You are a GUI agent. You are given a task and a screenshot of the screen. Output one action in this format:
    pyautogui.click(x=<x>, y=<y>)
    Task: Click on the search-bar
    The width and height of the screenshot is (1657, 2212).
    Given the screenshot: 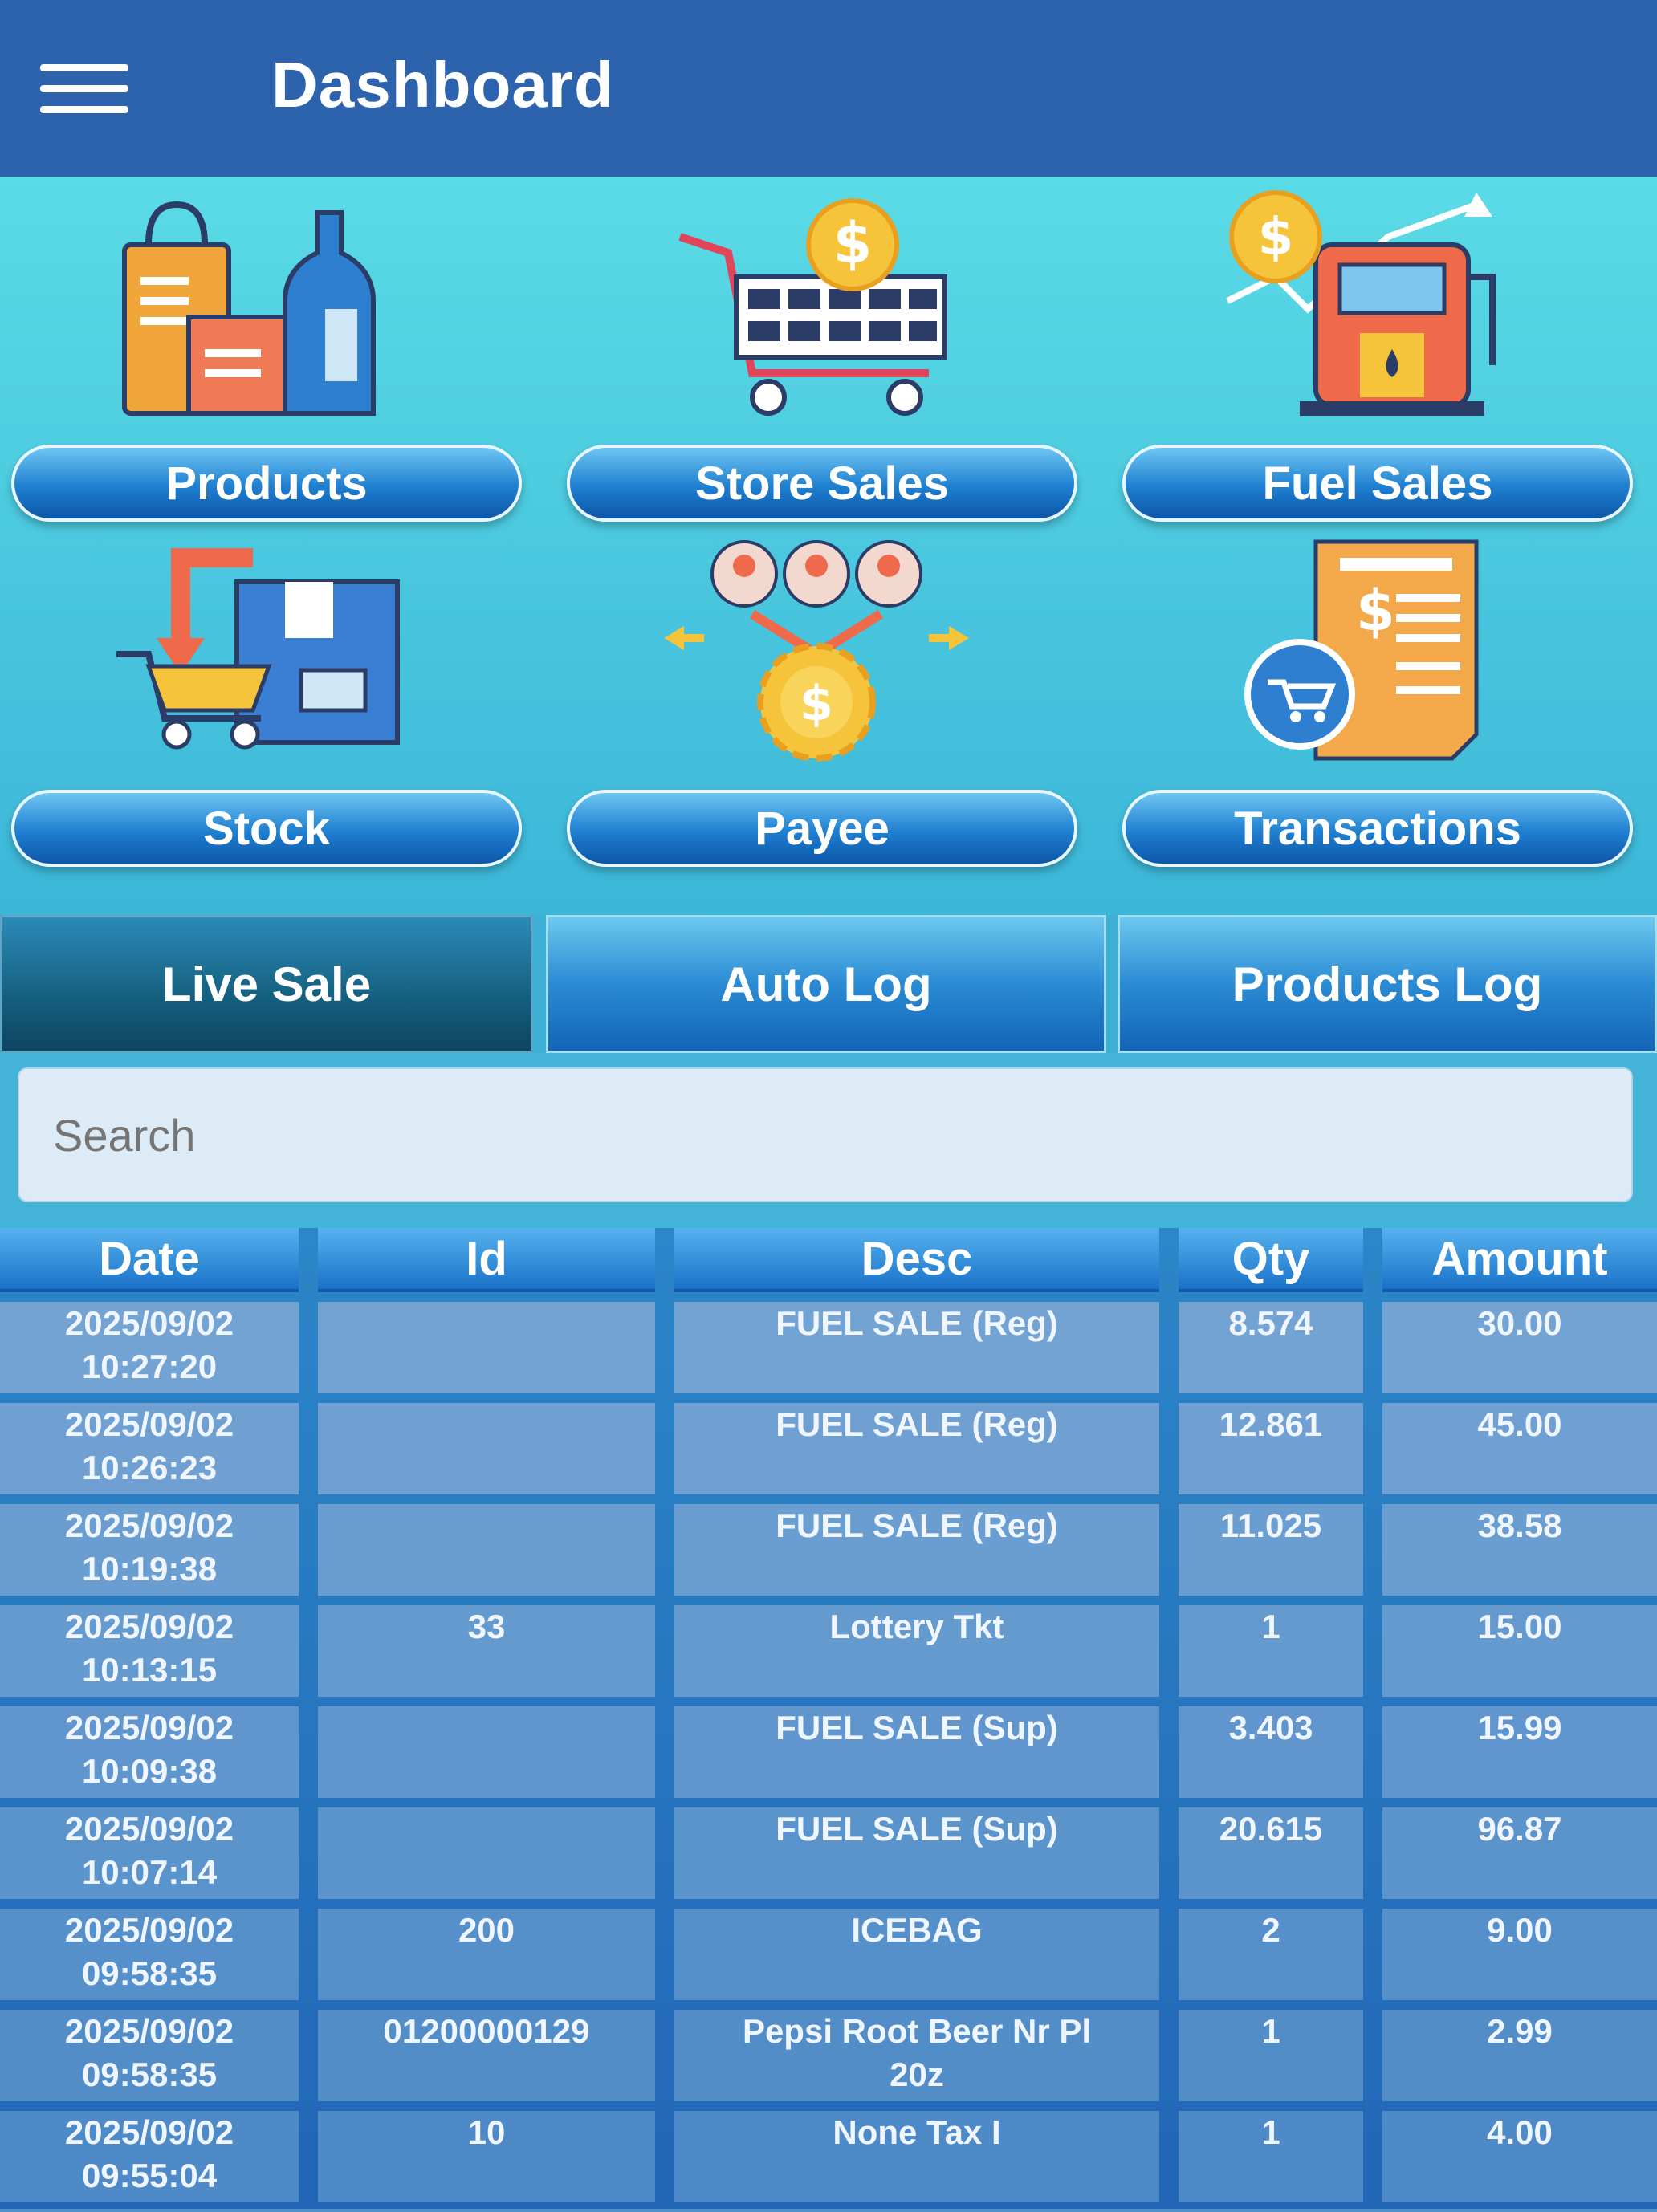 What is the action you would take?
    pyautogui.click(x=828, y=1142)
    